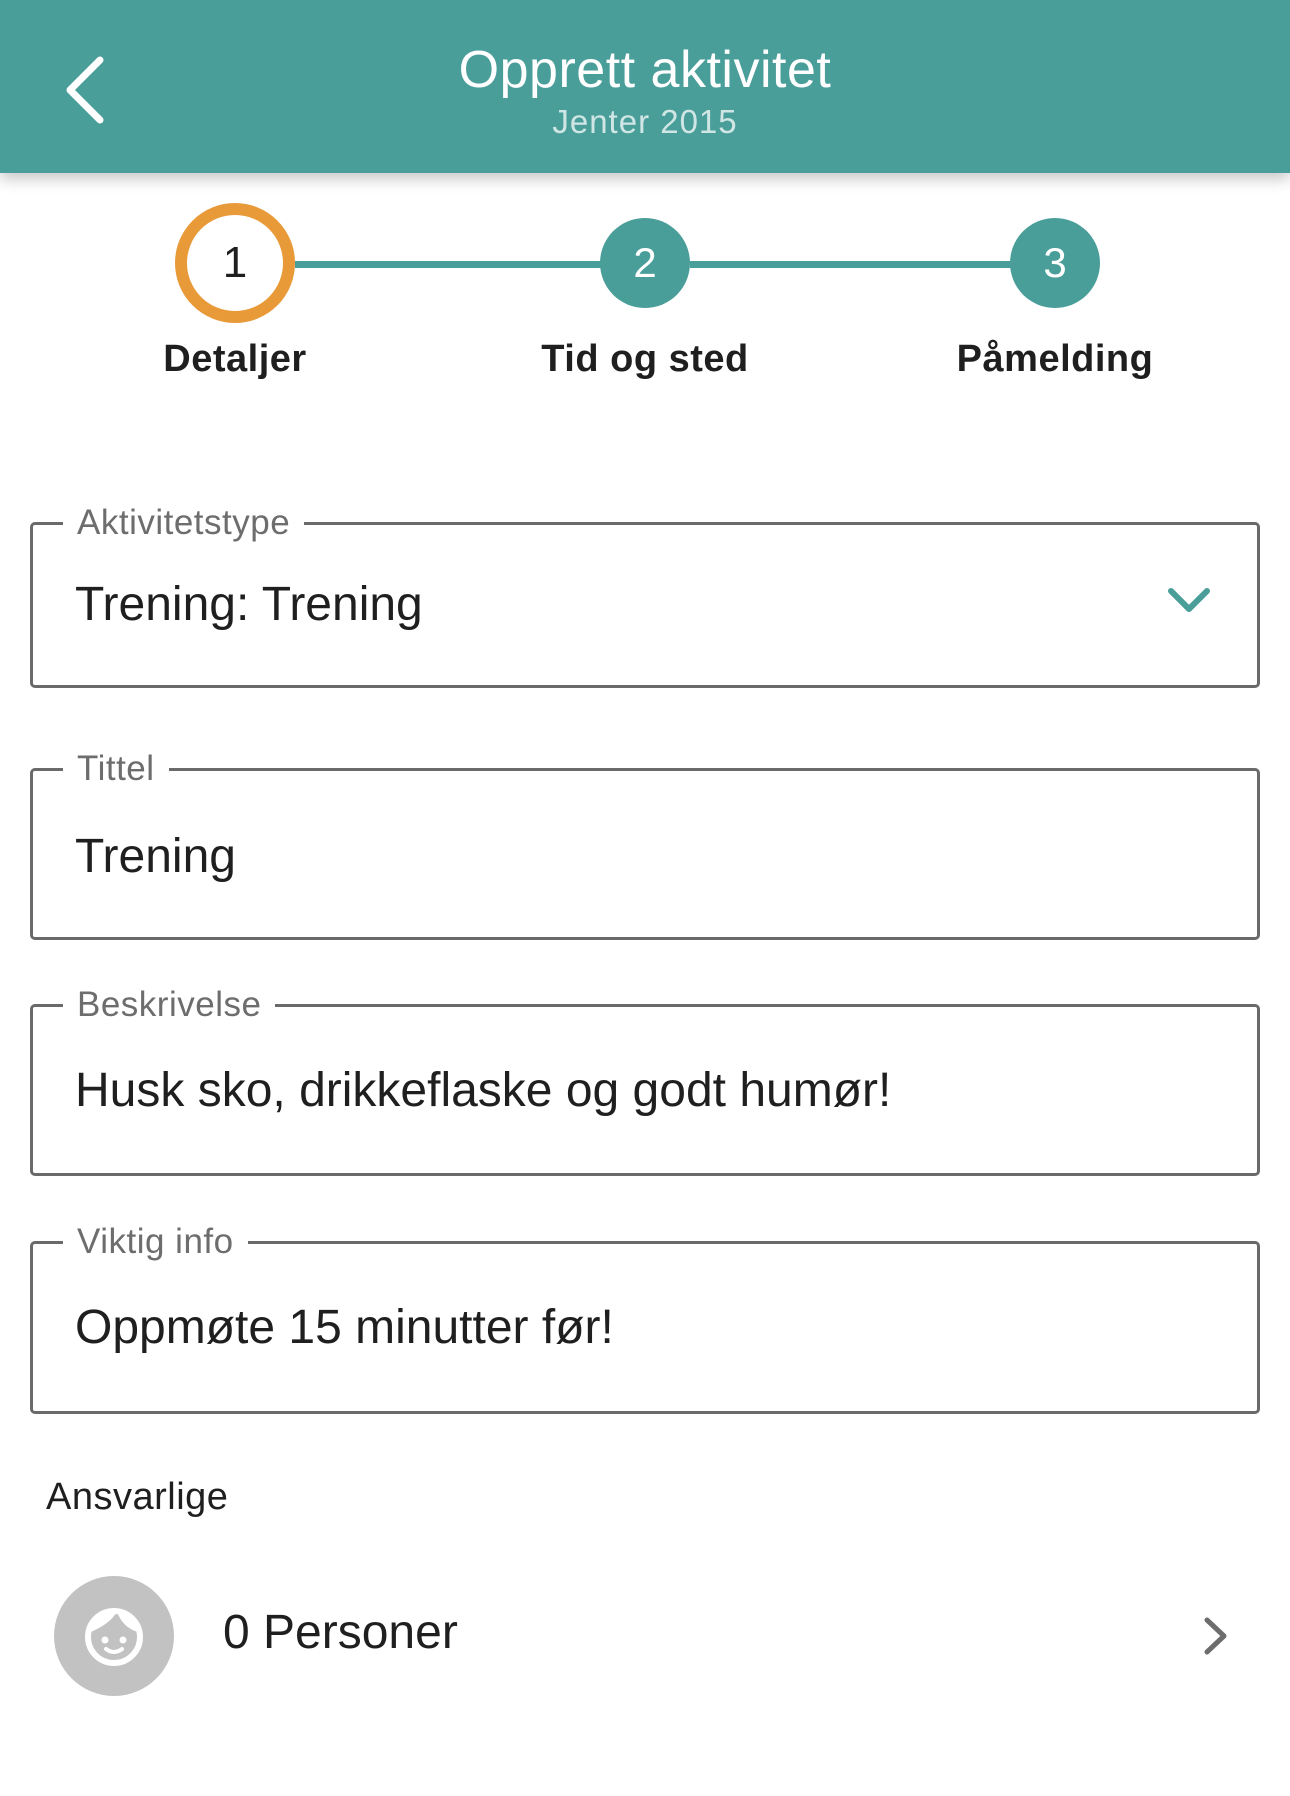 The image size is (1290, 1796). What do you see at coordinates (155, 1242) in the screenshot?
I see `important-info-label: Viktig info` at bounding box center [155, 1242].